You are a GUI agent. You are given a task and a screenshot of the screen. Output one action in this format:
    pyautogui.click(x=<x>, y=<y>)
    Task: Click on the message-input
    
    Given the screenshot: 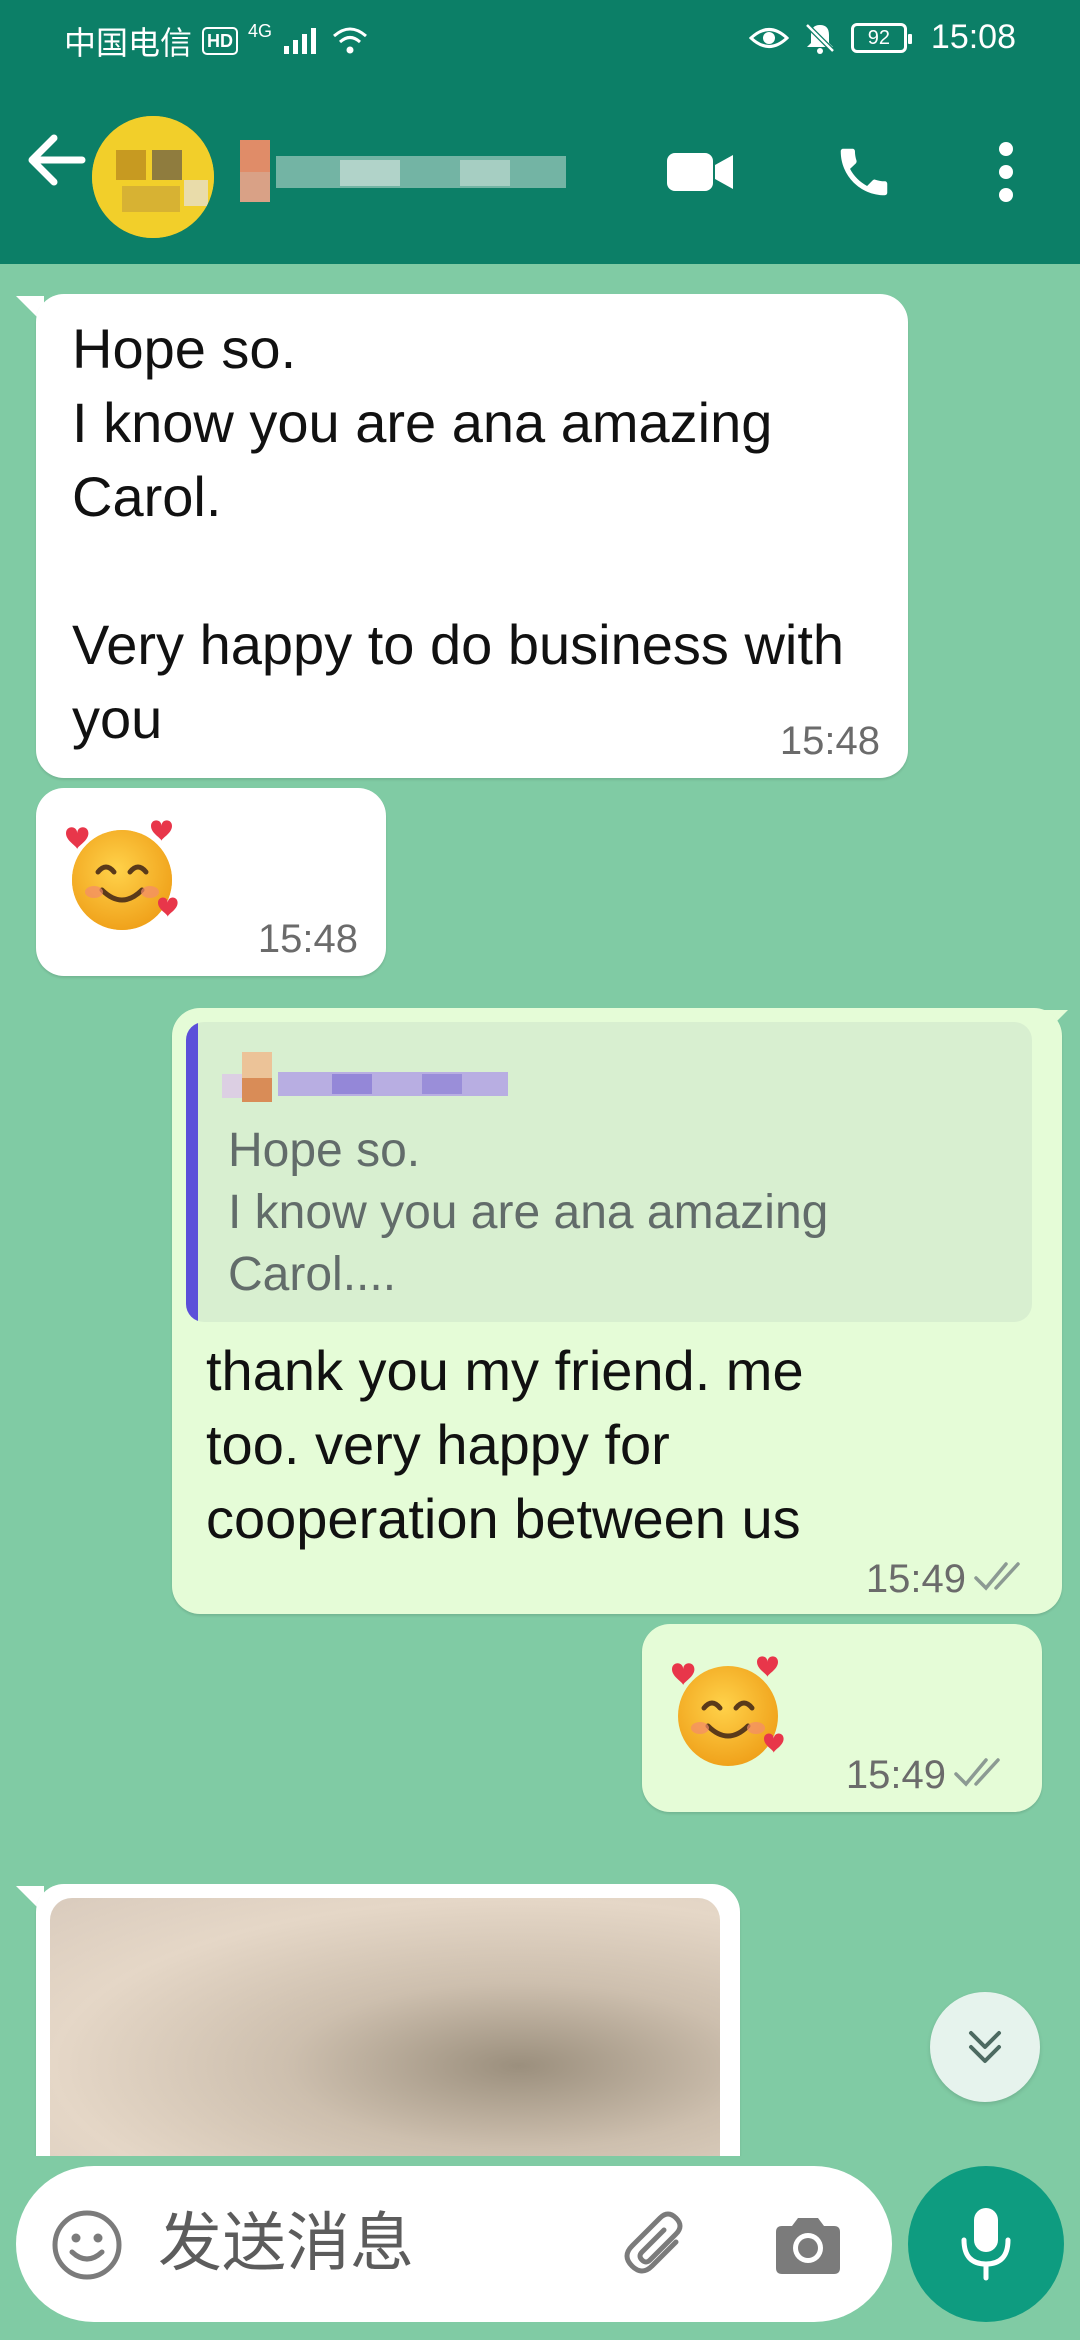 What is the action you would take?
    pyautogui.click(x=368, y=2244)
    